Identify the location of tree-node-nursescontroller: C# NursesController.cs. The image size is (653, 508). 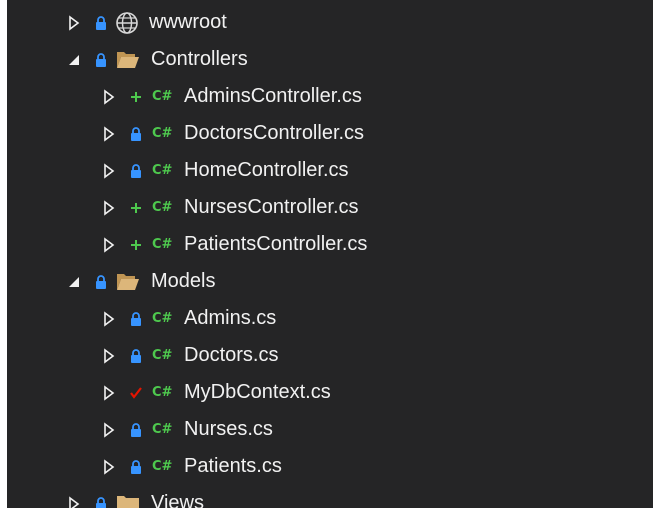
(330, 207).